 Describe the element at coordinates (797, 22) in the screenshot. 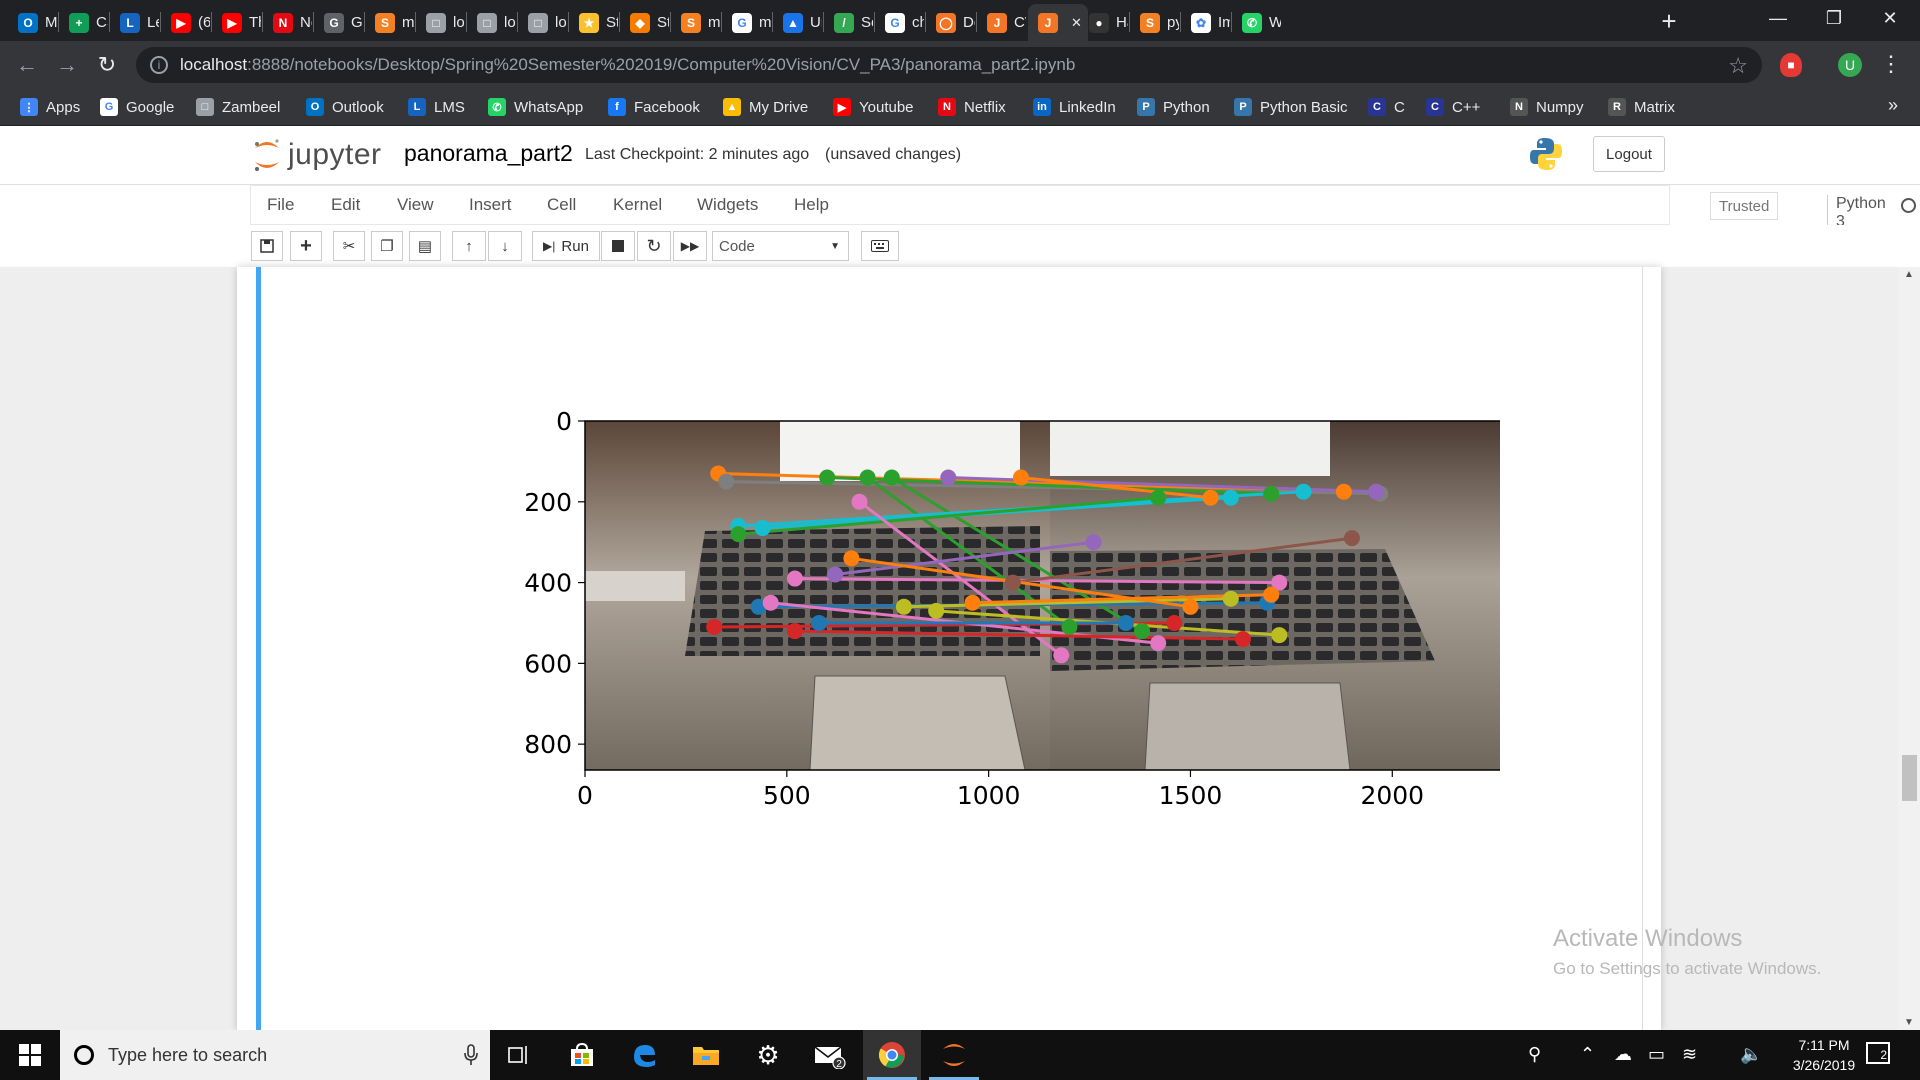

I see `browser-tab: ▲ Ur` at that location.